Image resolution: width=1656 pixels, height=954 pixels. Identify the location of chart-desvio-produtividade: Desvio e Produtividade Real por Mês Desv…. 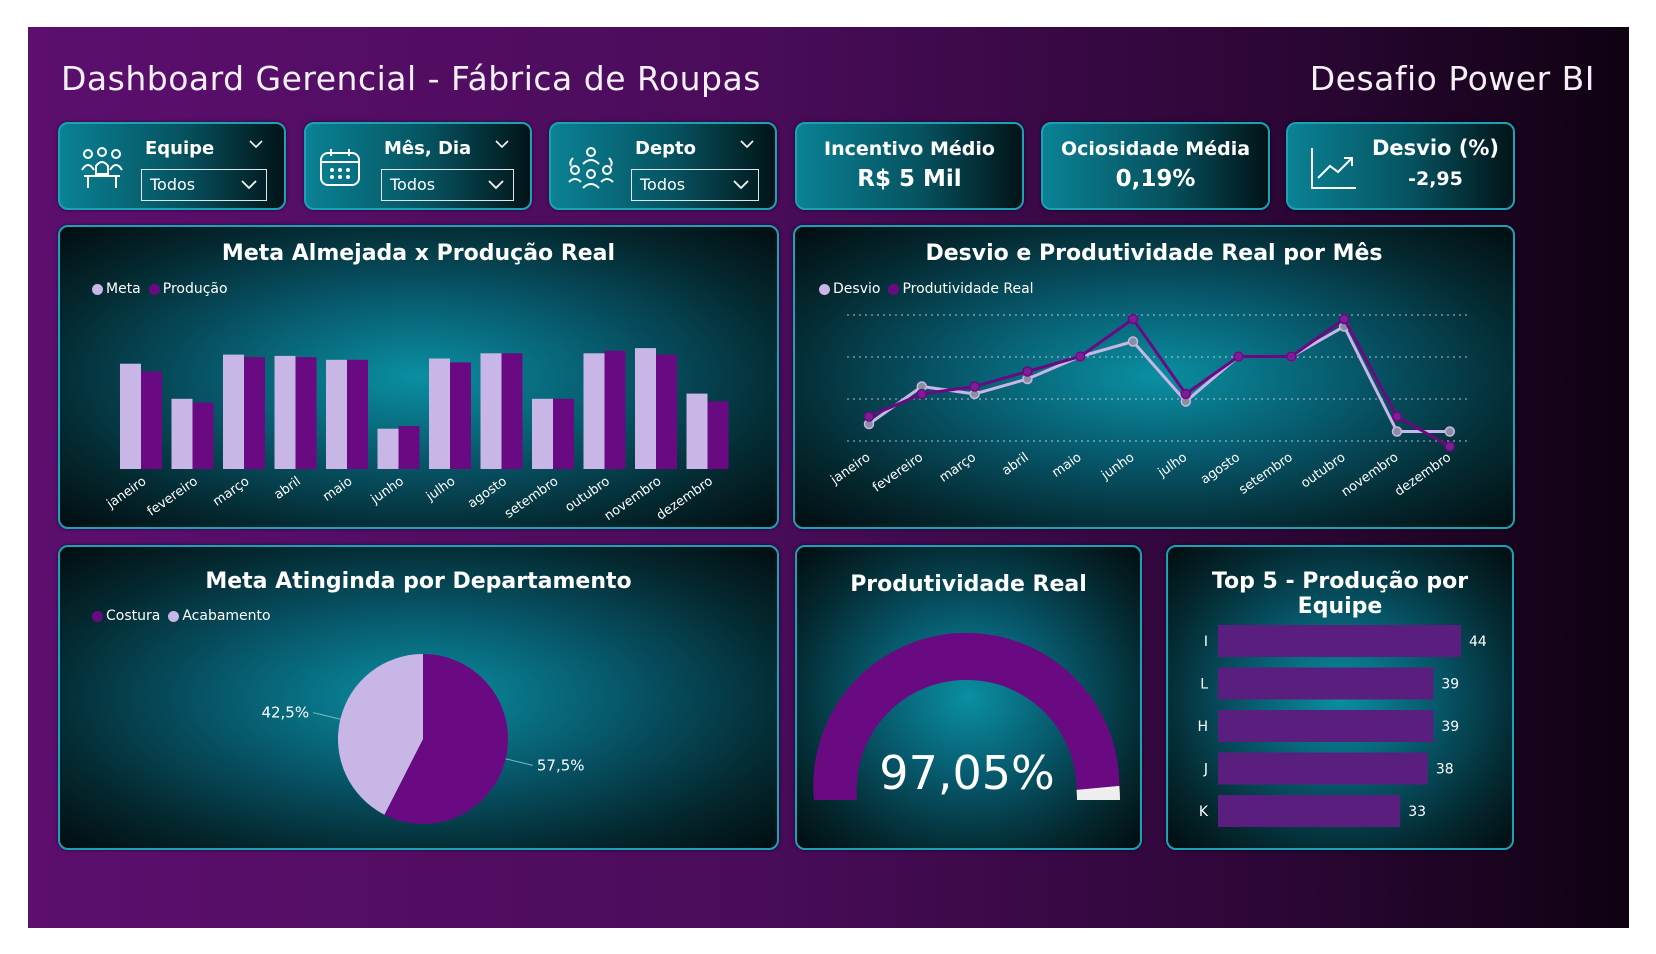
(1154, 377).